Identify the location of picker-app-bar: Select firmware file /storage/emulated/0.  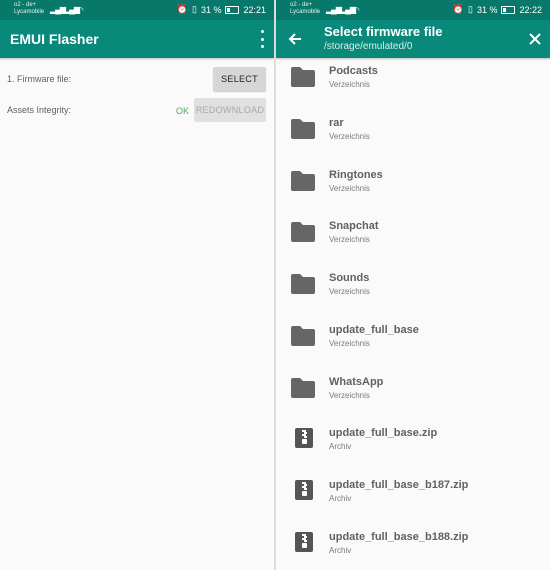
(413, 39).